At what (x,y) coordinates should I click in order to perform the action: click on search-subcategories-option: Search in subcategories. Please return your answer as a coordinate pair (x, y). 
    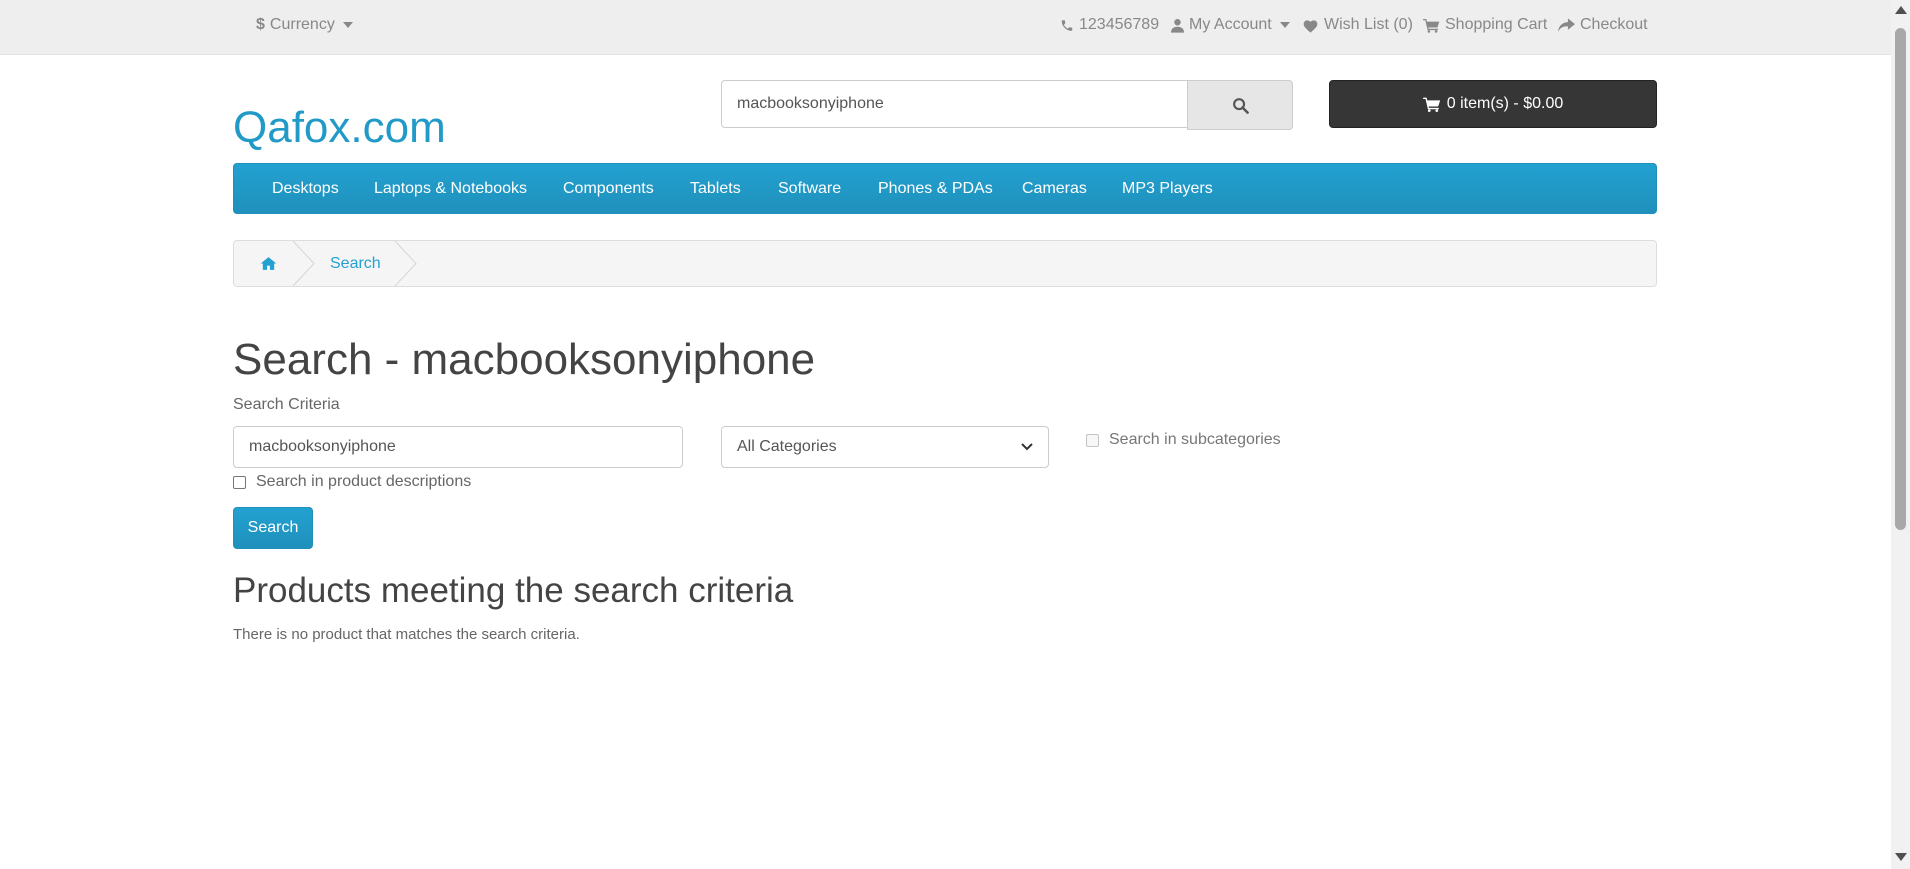
    Looking at the image, I should click on (1183, 440).